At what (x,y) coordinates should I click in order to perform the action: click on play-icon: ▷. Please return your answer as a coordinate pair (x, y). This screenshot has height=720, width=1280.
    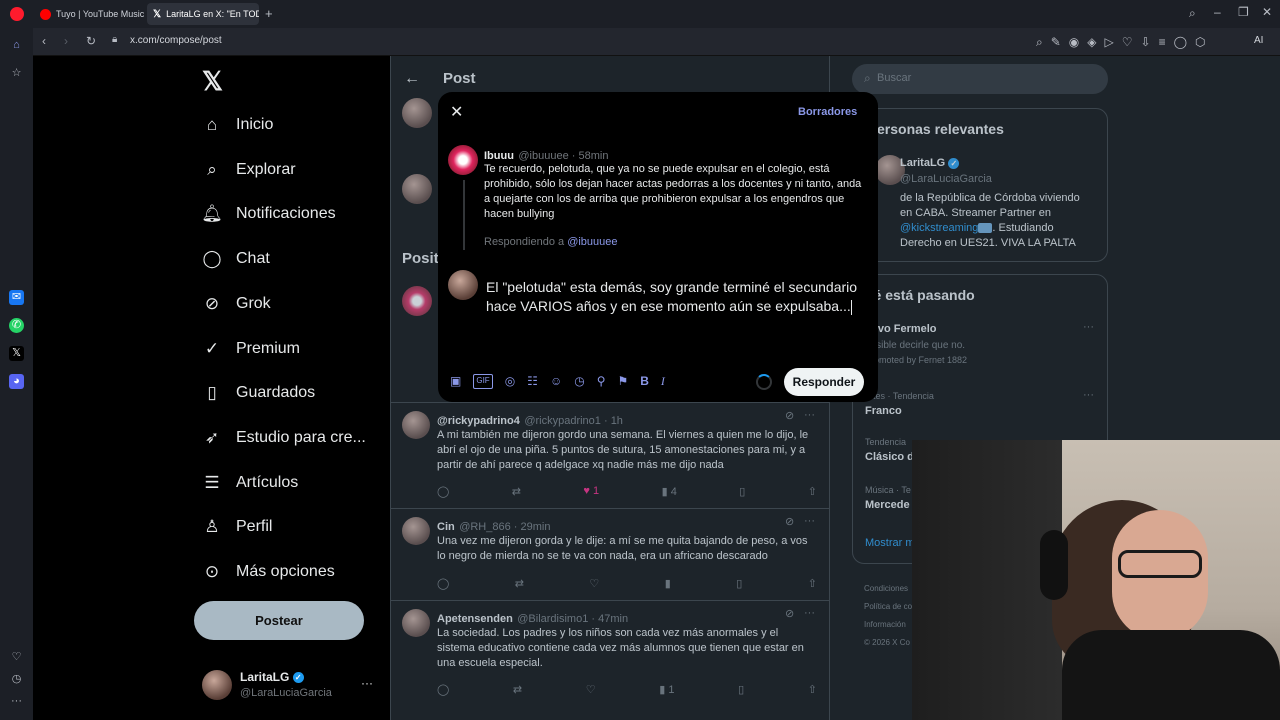
    Looking at the image, I should click on (1109, 42).